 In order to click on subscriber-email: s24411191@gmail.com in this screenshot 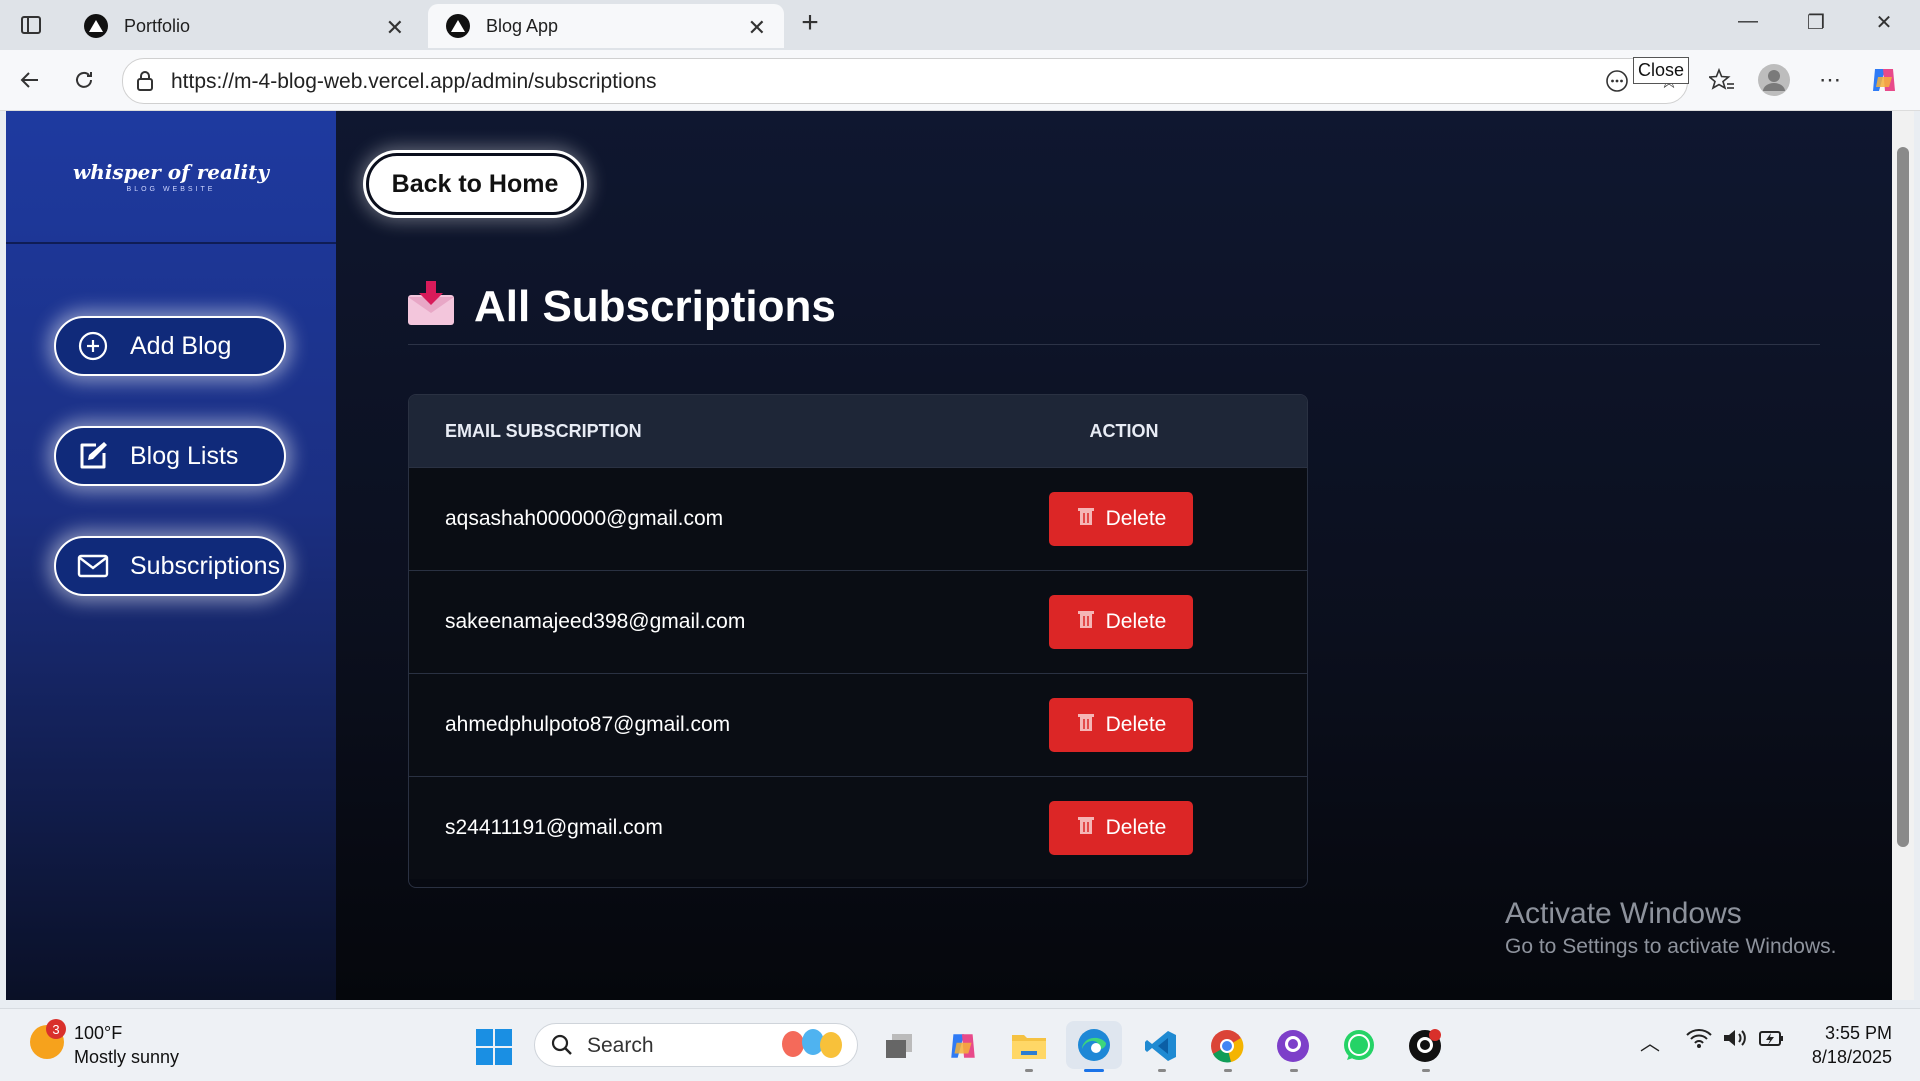, I will do `click(554, 827)`.